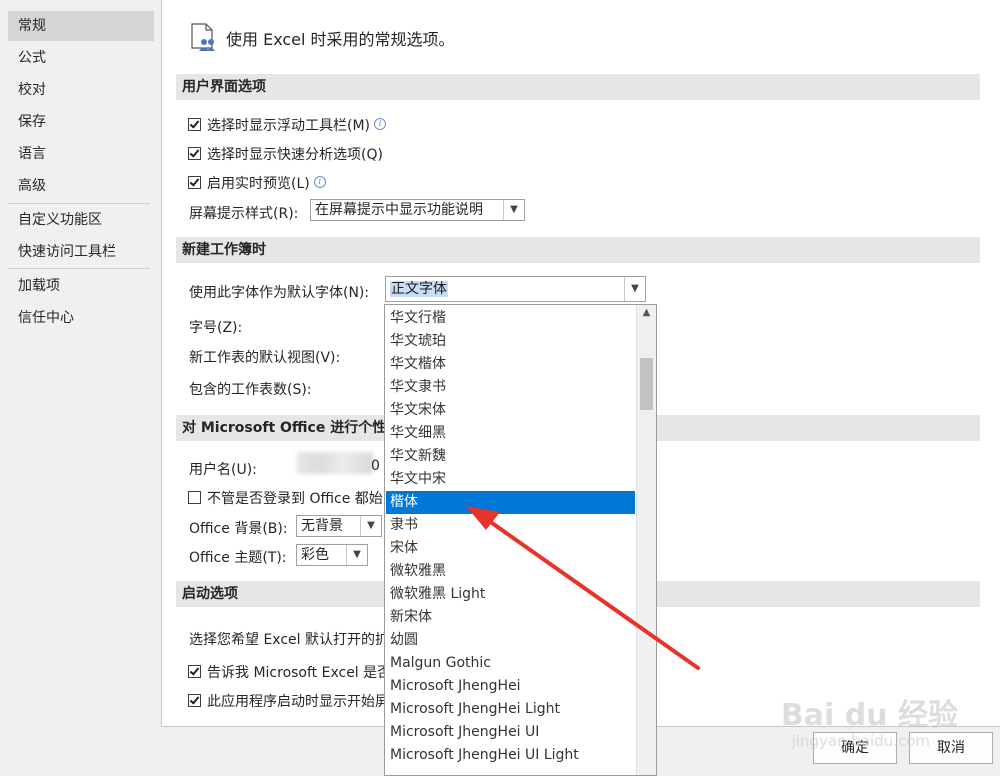 The image size is (1000, 776). What do you see at coordinates (583, 588) in the screenshot?
I see `red-arrow-annotation` at bounding box center [583, 588].